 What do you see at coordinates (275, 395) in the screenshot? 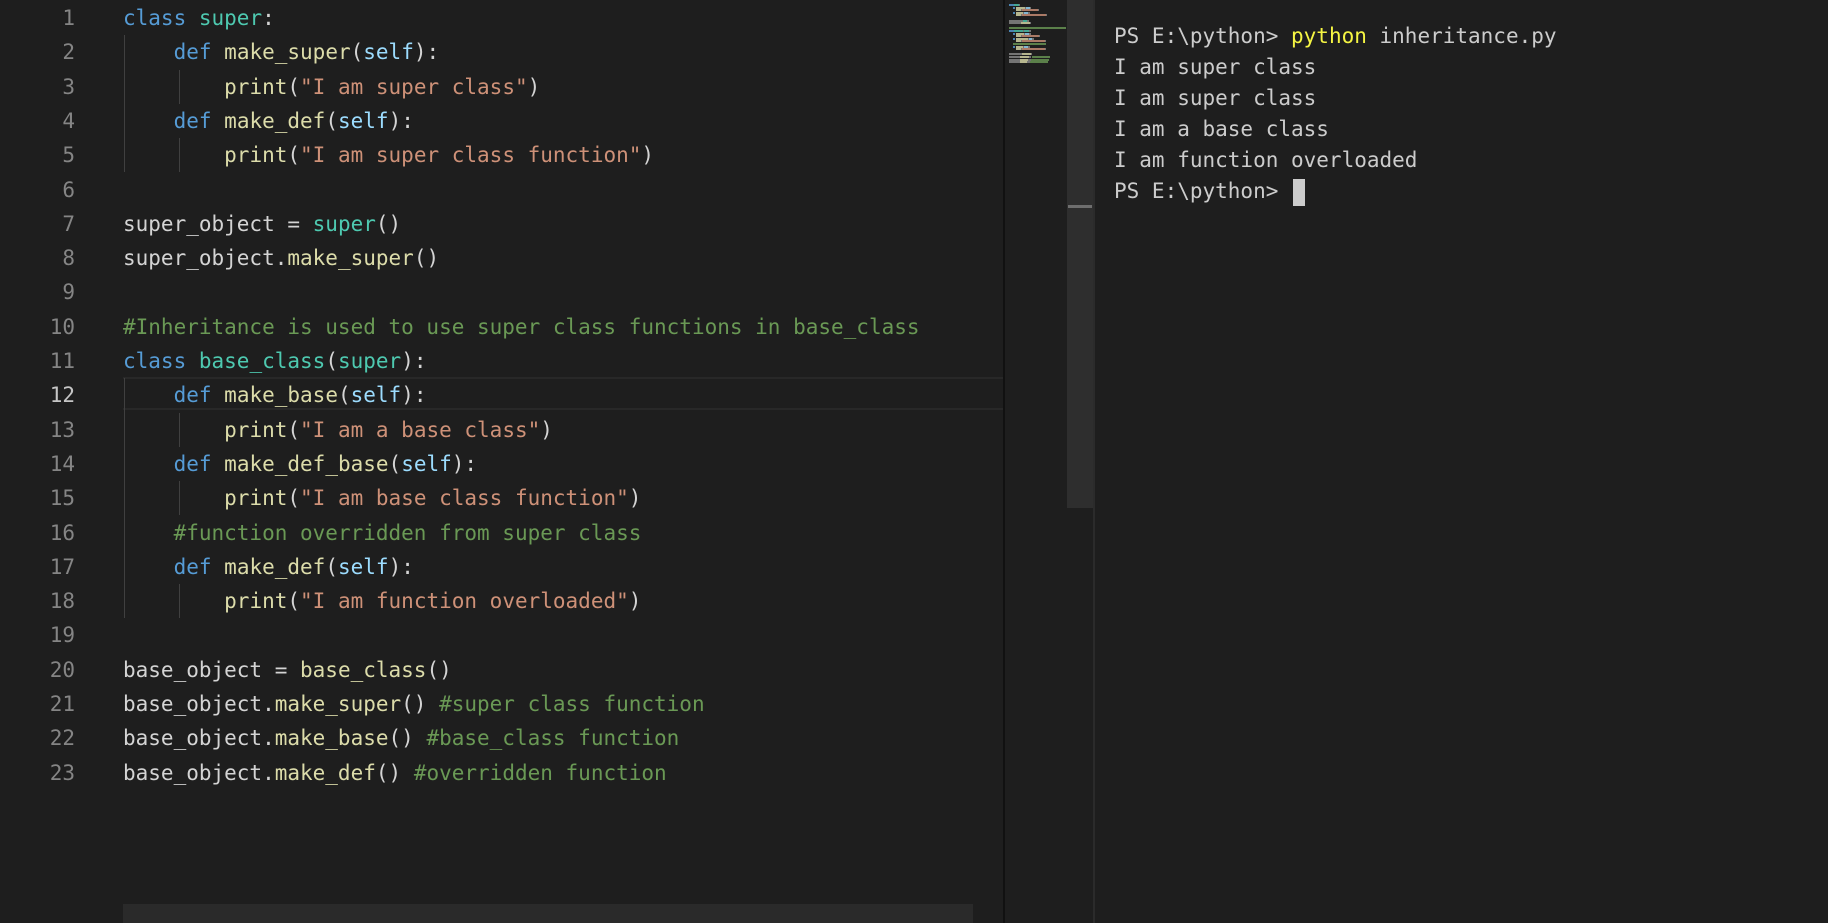
I see `code-line: def make_base(self):` at bounding box center [275, 395].